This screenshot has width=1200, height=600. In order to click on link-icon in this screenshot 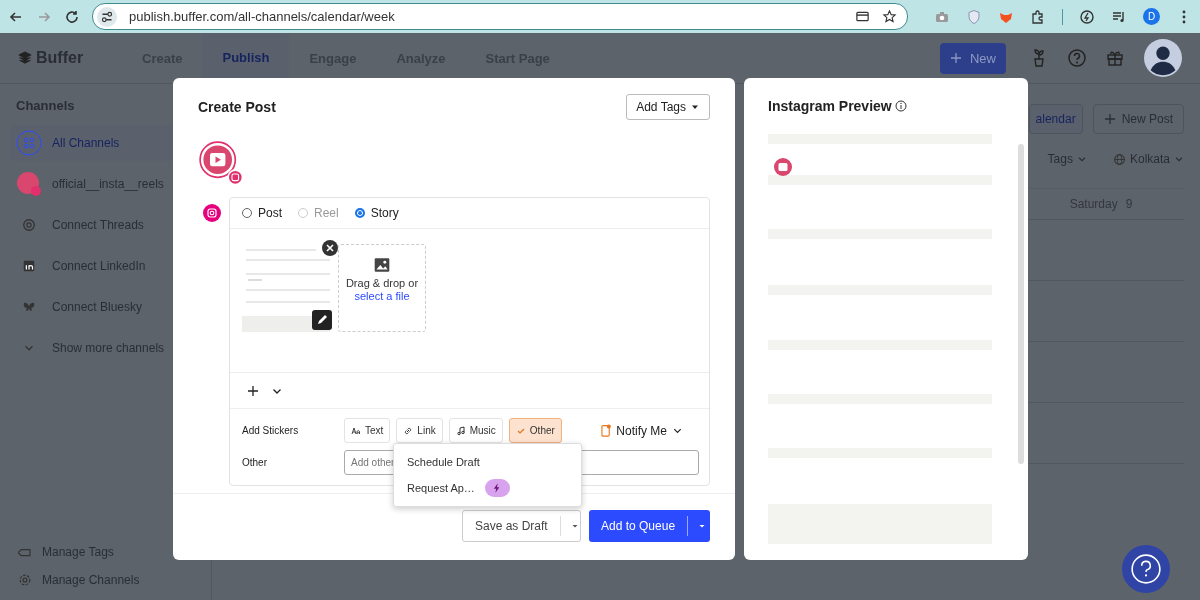, I will do `click(408, 430)`.